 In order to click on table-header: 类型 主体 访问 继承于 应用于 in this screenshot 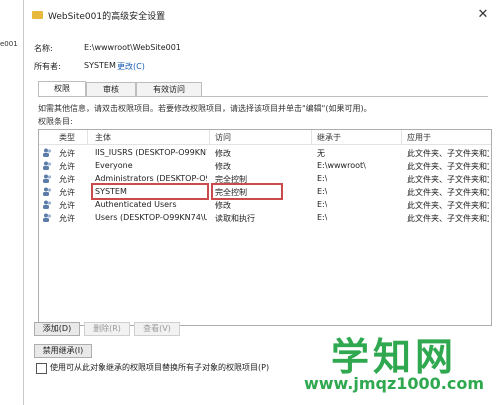, I will do `click(265, 137)`.